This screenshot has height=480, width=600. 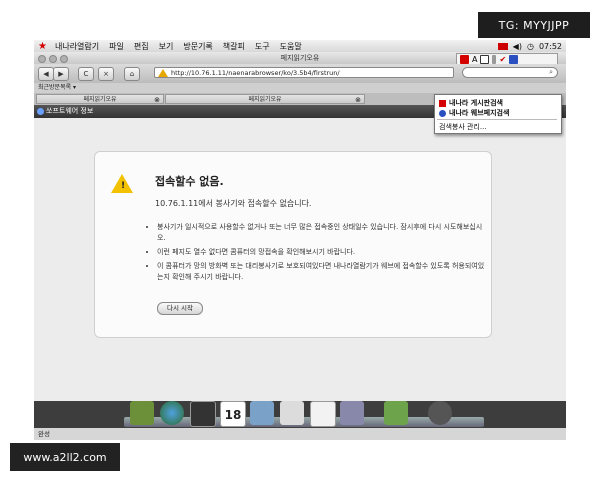 What do you see at coordinates (163, 73) in the screenshot?
I see `warning-icon` at bounding box center [163, 73].